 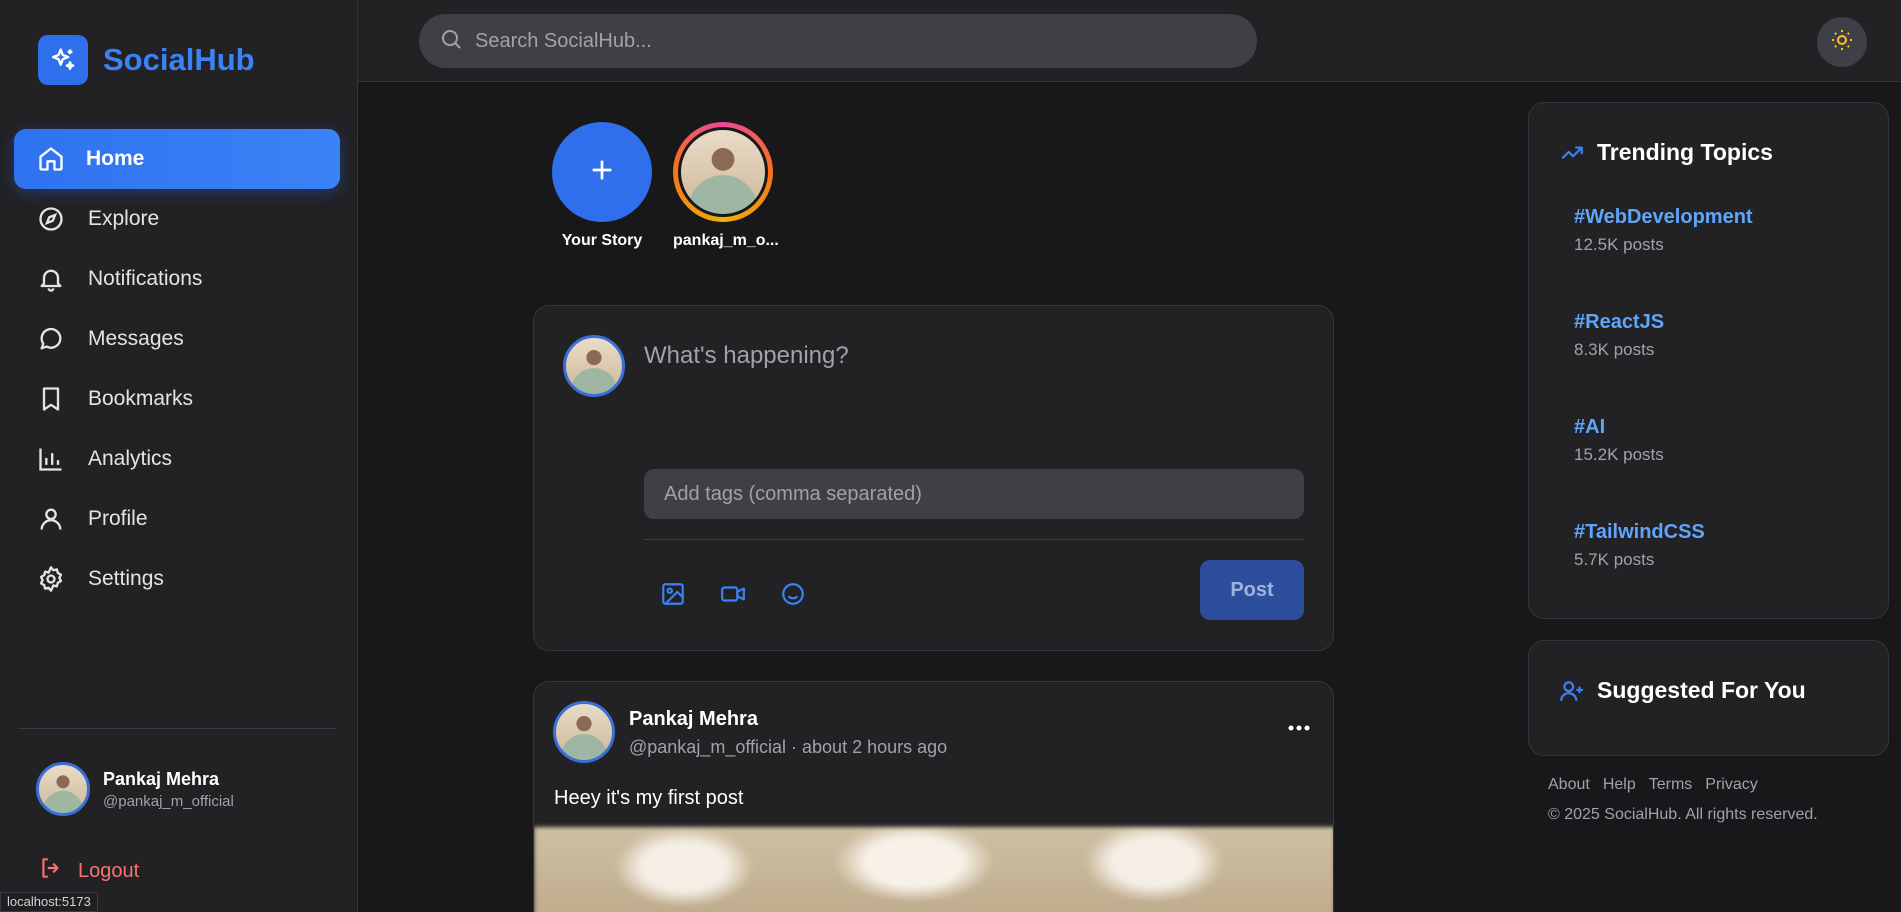 I want to click on theme-toggle-button, so click(x=1842, y=42).